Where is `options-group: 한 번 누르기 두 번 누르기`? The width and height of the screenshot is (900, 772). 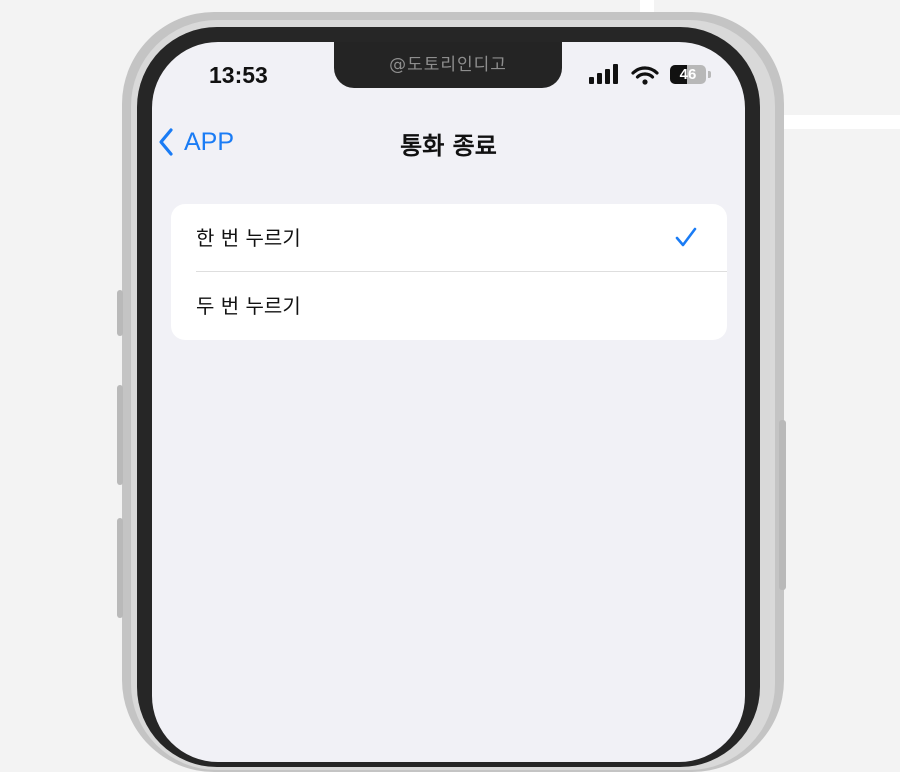
options-group: 한 번 누르기 두 번 누르기 is located at coordinates (449, 272).